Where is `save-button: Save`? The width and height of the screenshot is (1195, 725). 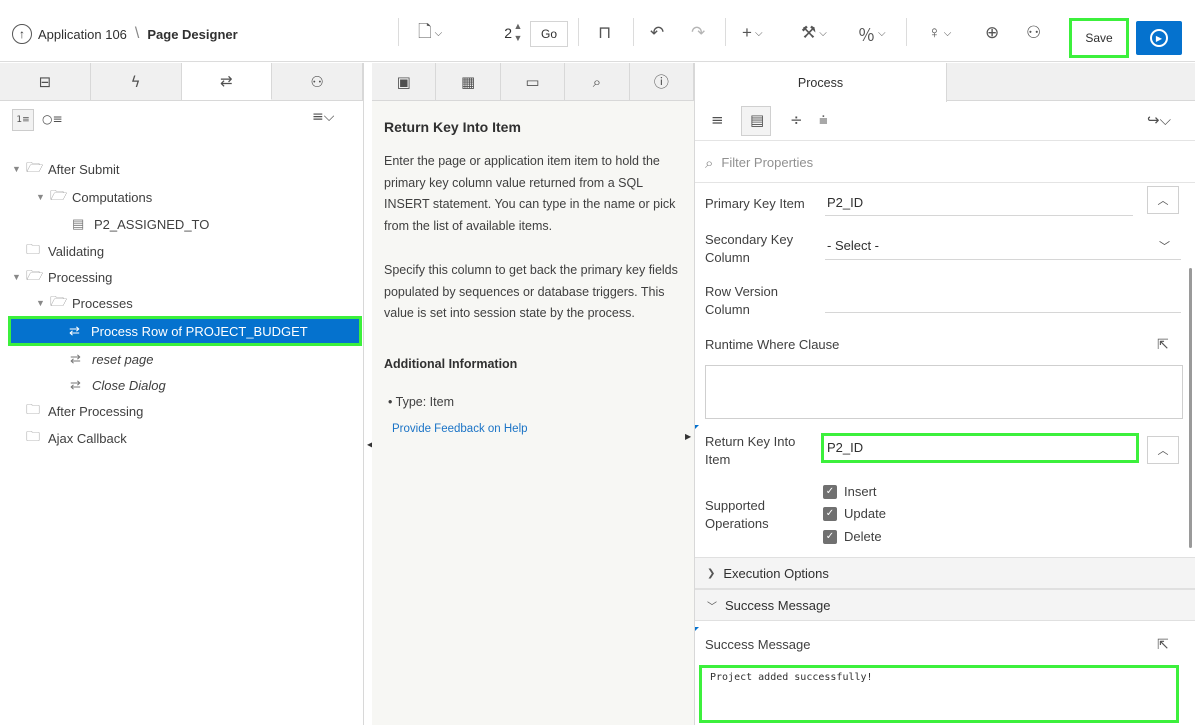
save-button: Save is located at coordinates (1099, 38).